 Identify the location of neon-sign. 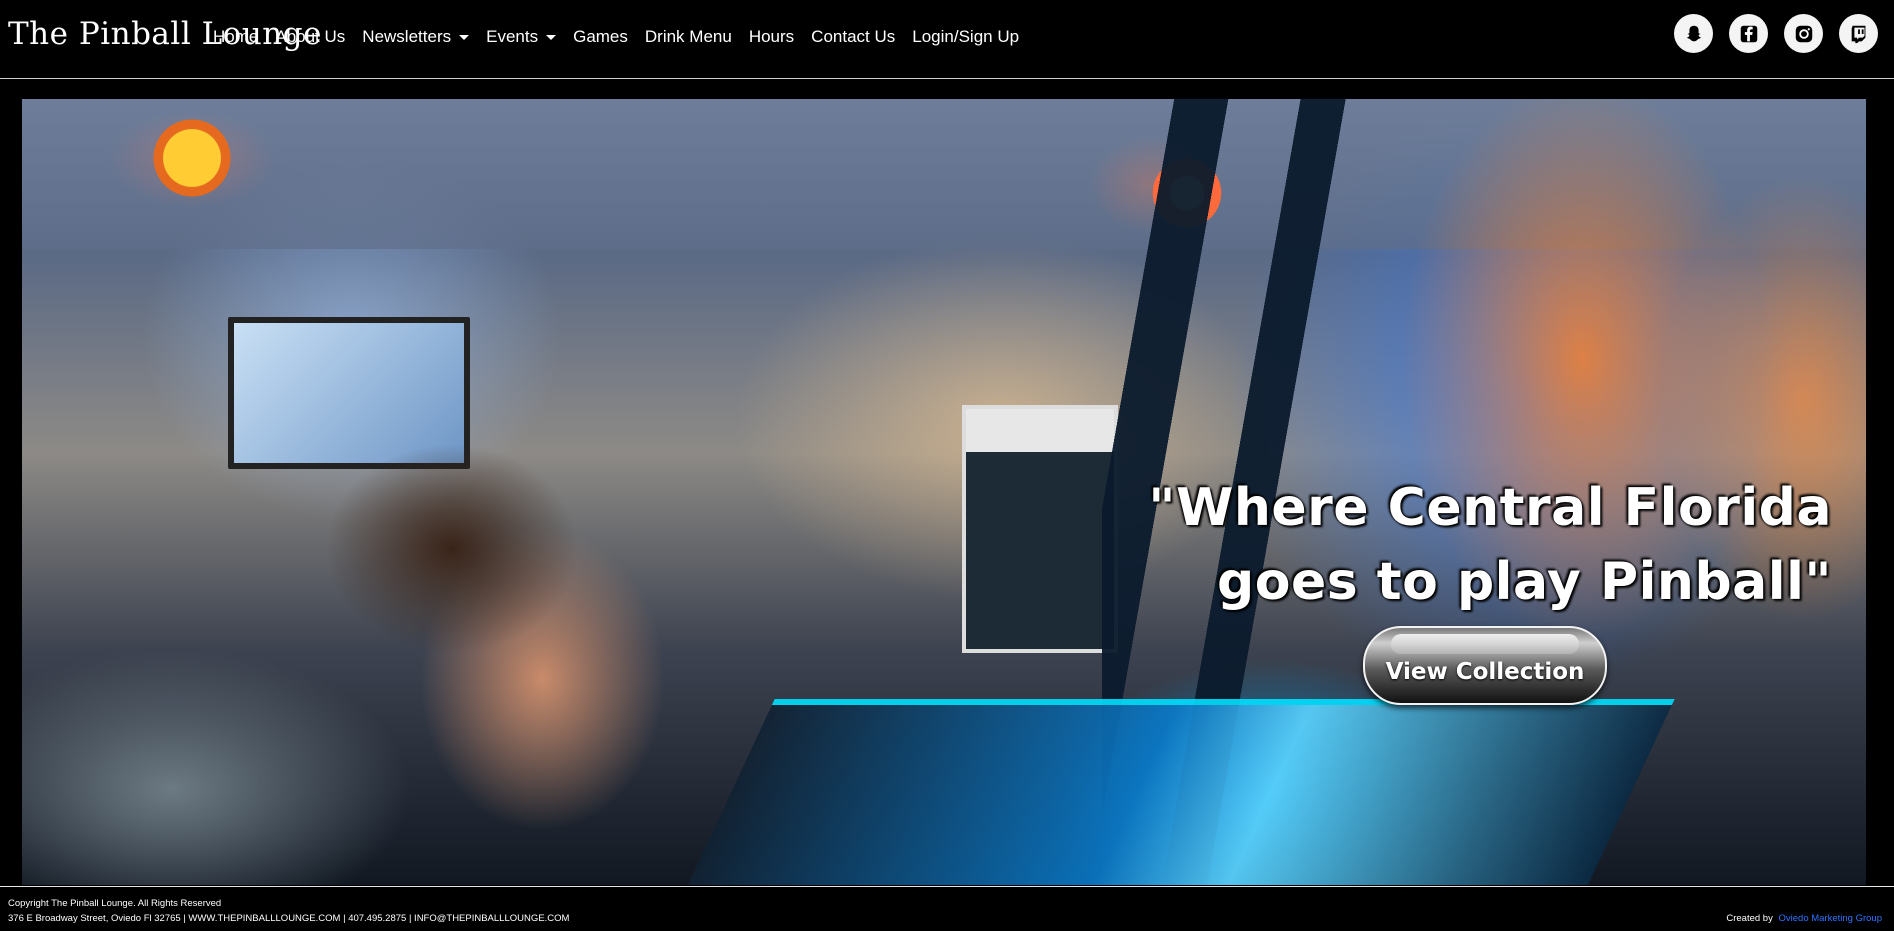
(192, 158).